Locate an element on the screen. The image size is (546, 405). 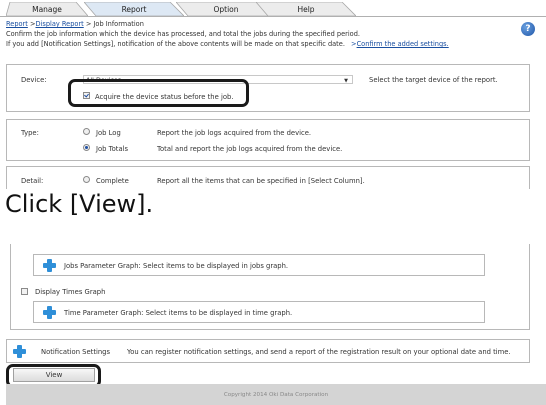
tab-manage: Manage is located at coordinates (47, 9).